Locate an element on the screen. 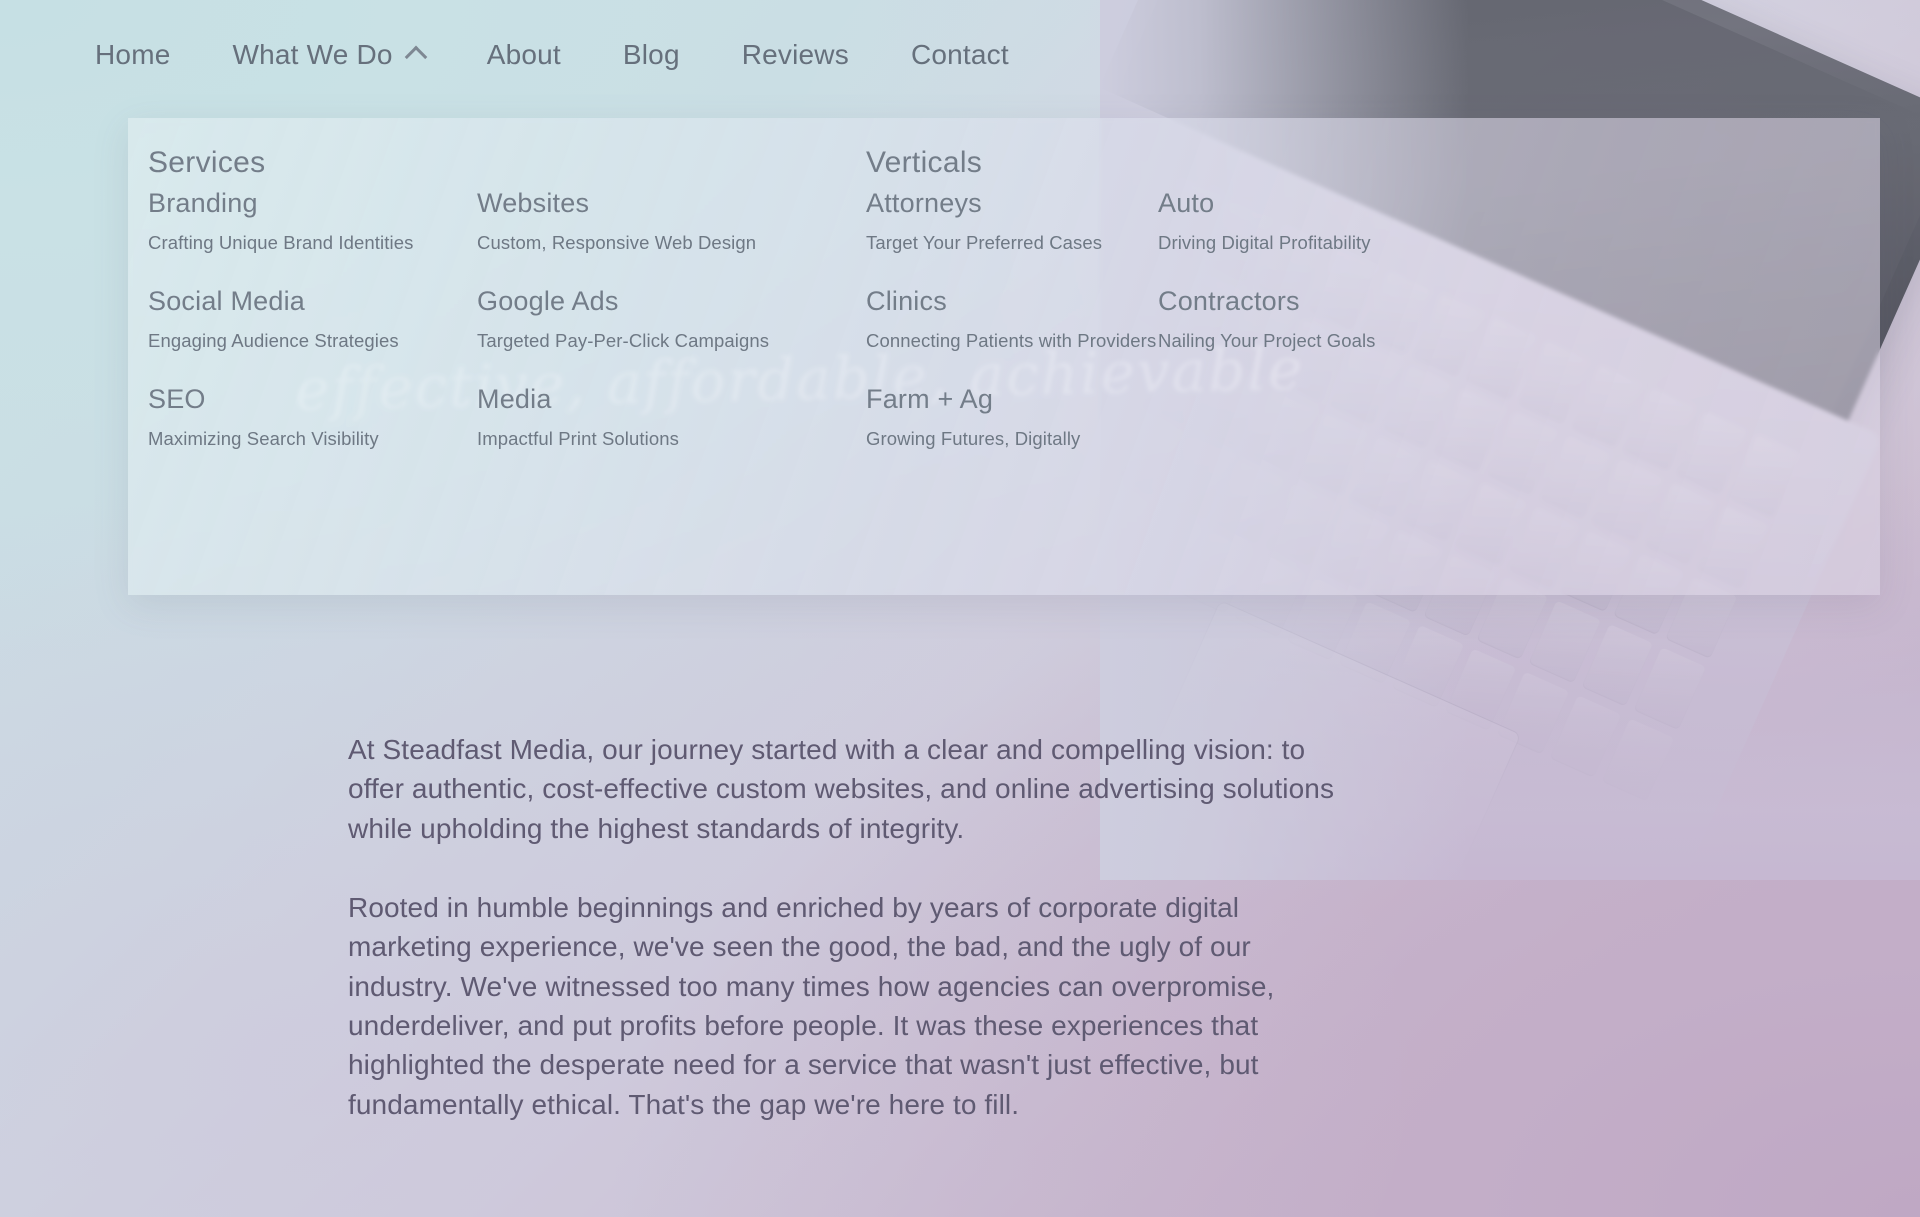 This screenshot has height=1217, width=1920. menu-item-subtitle: Connecting Patients with Providers is located at coordinates (1011, 340).